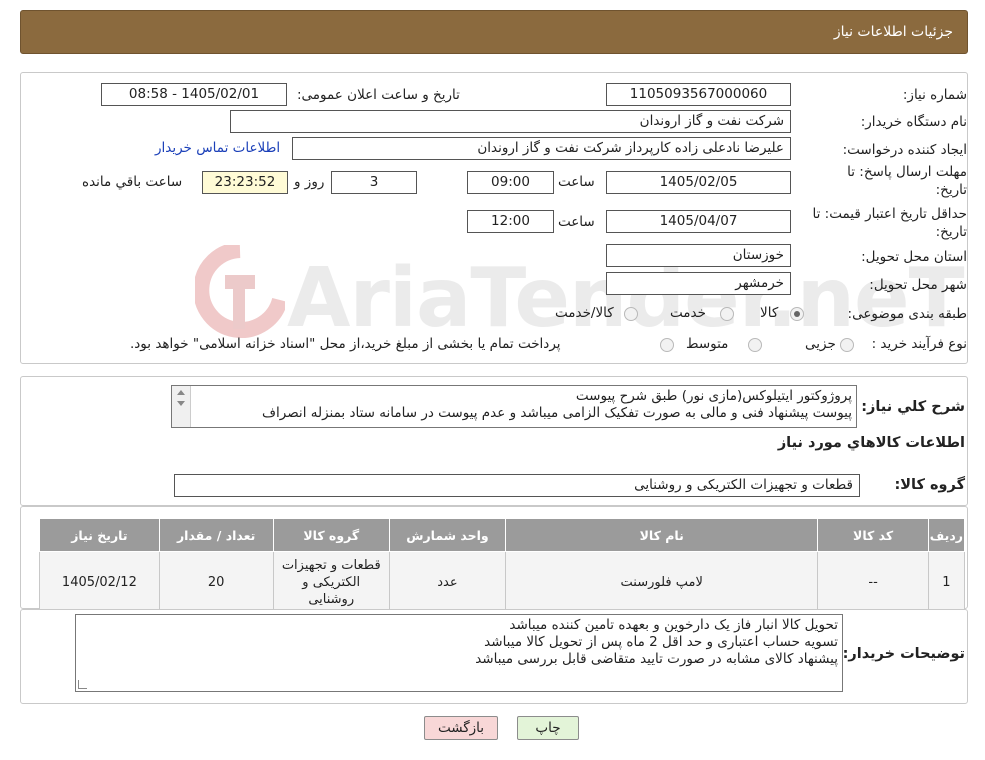  Describe the element at coordinates (510, 221) in the screenshot. I see `price-validity-time-field: 12:00` at that location.